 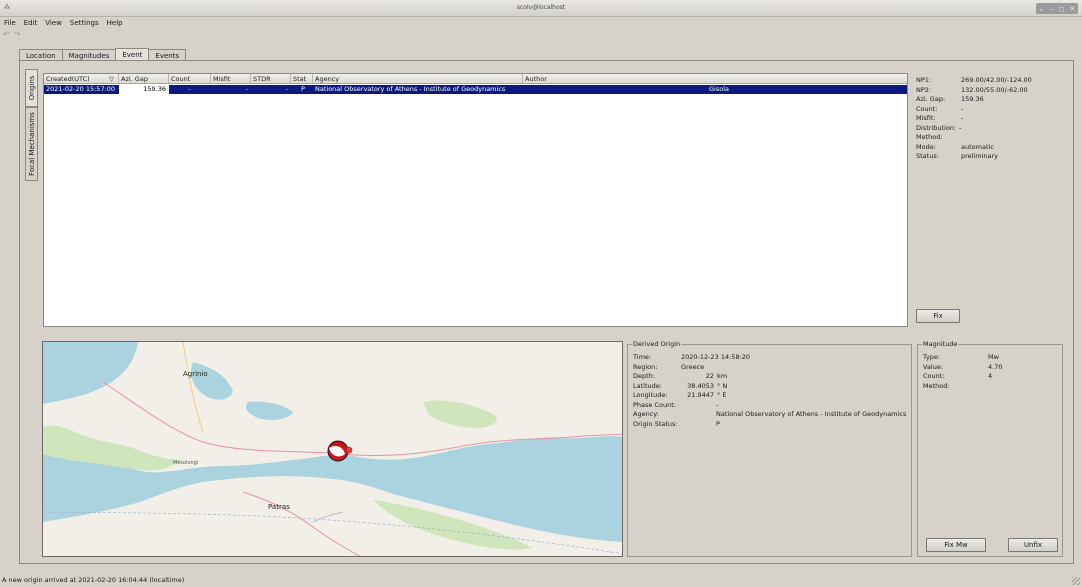 What do you see at coordinates (1042, 9) in the screenshot?
I see `minimize-icon: ⌄` at bounding box center [1042, 9].